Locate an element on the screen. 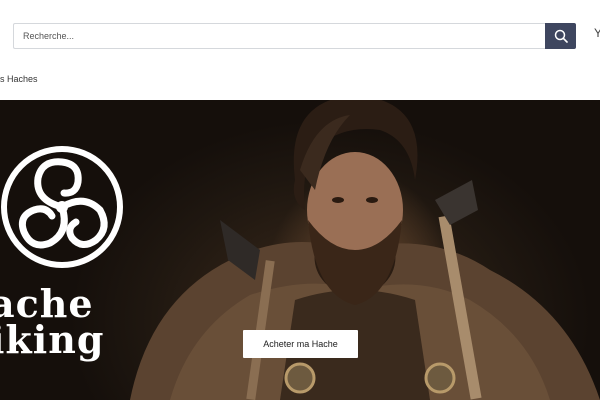 This screenshot has width=600, height=400. buy-axe-button-label: Acheter ma Hache is located at coordinates (300, 344).